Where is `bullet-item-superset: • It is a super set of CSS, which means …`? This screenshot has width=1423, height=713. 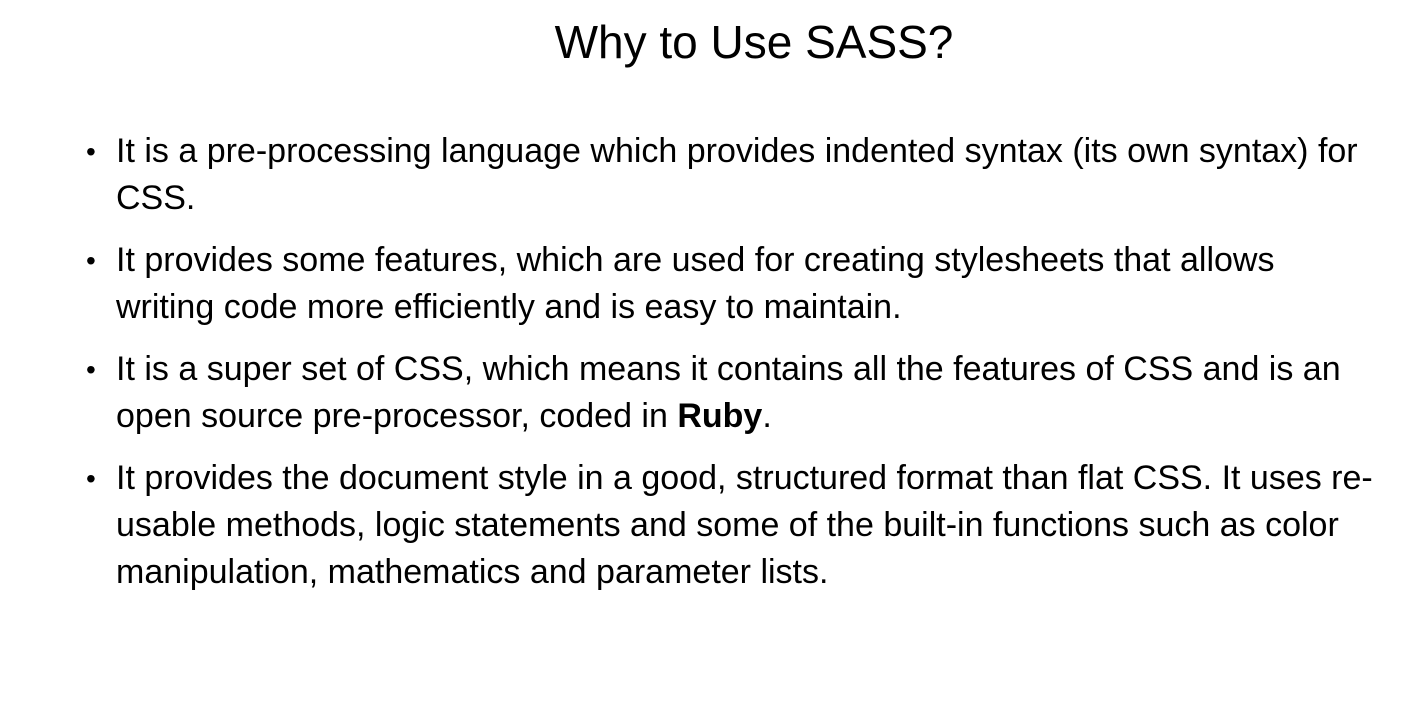
bullet-item-superset: • It is a super set of CSS, which means … is located at coordinates (729, 393).